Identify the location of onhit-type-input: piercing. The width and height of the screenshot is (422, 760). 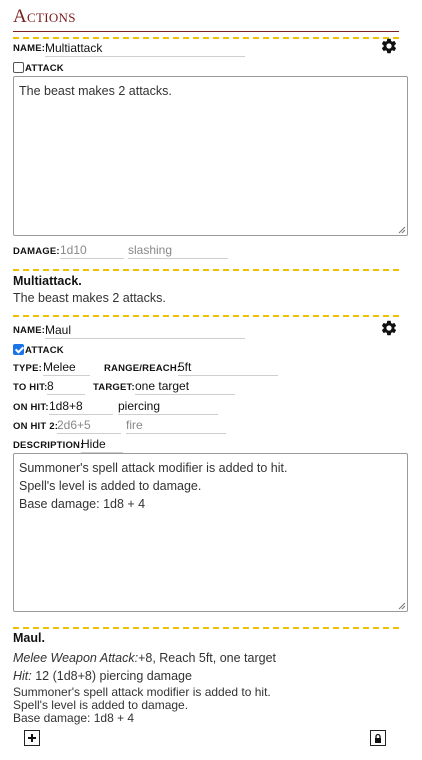
(168, 406).